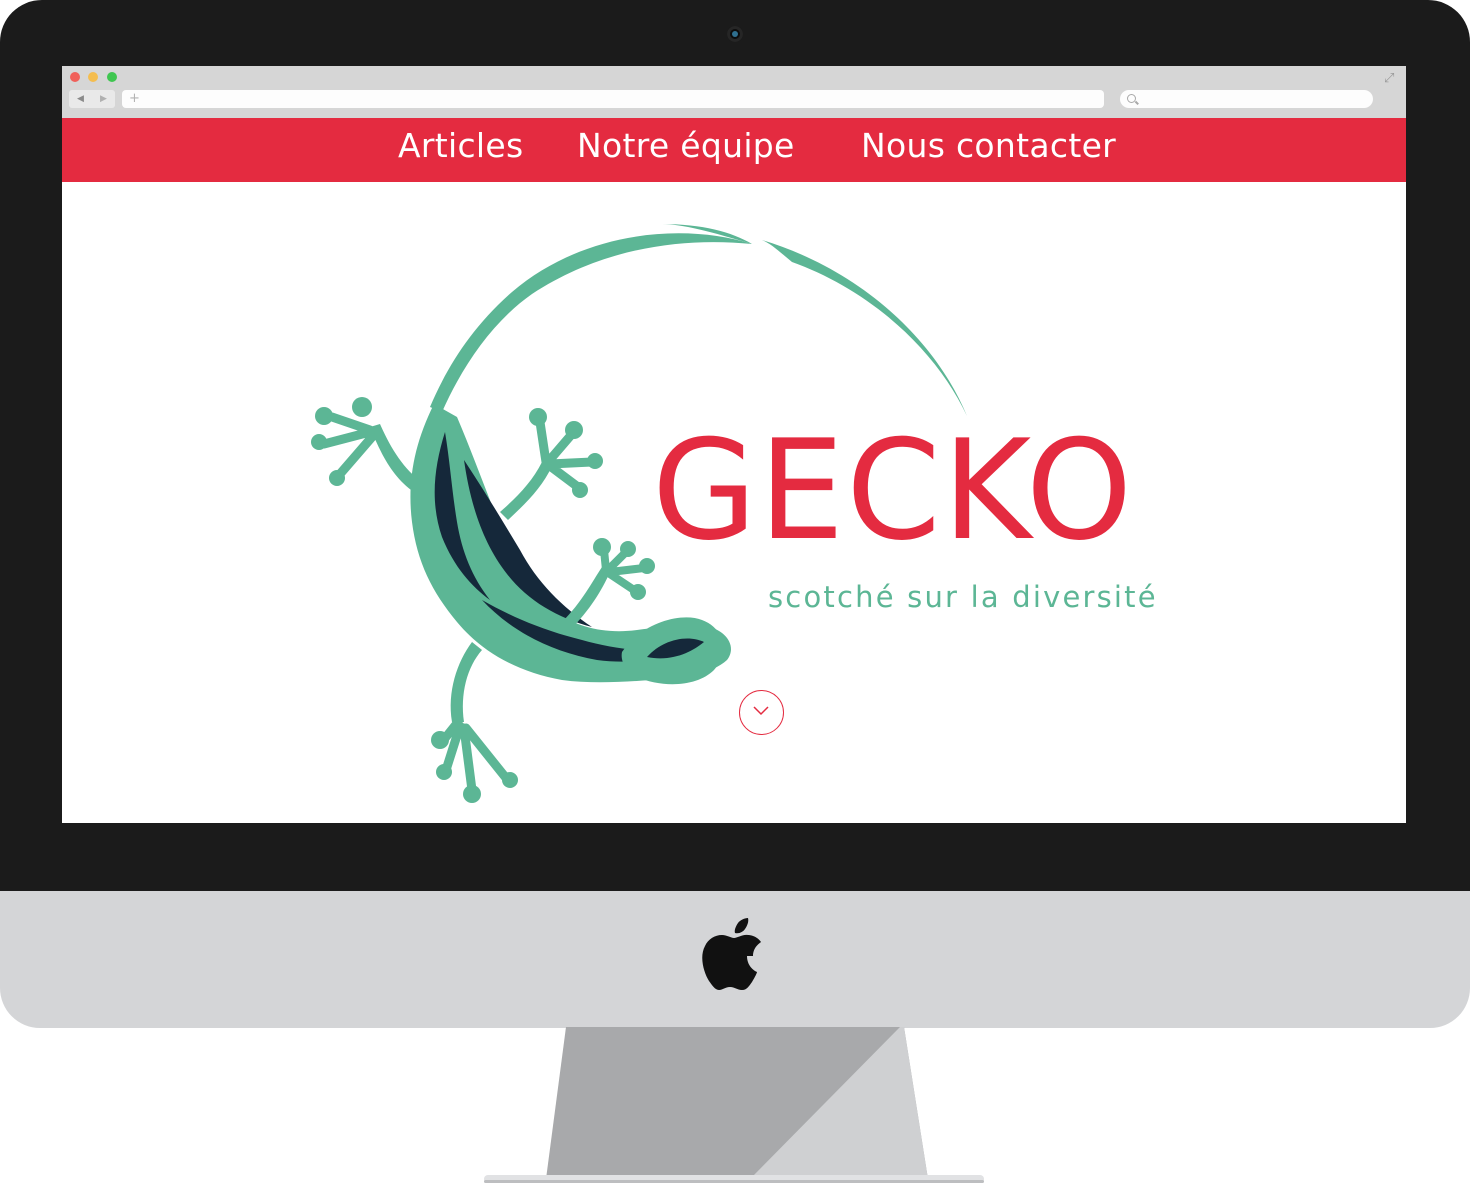 This screenshot has width=1470, height=1187. What do you see at coordinates (1389, 79) in the screenshot?
I see `expand-icon: ⤢` at bounding box center [1389, 79].